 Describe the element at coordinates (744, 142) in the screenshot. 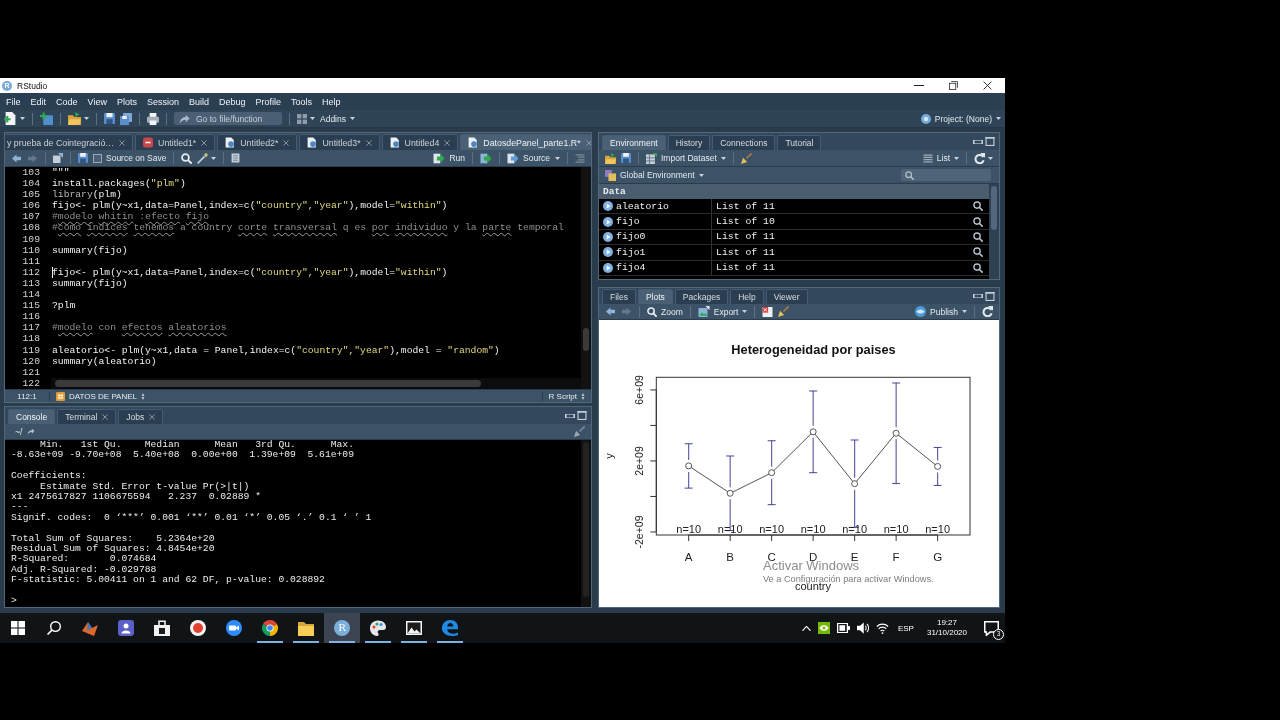

I see `pane-tab: Connections` at that location.